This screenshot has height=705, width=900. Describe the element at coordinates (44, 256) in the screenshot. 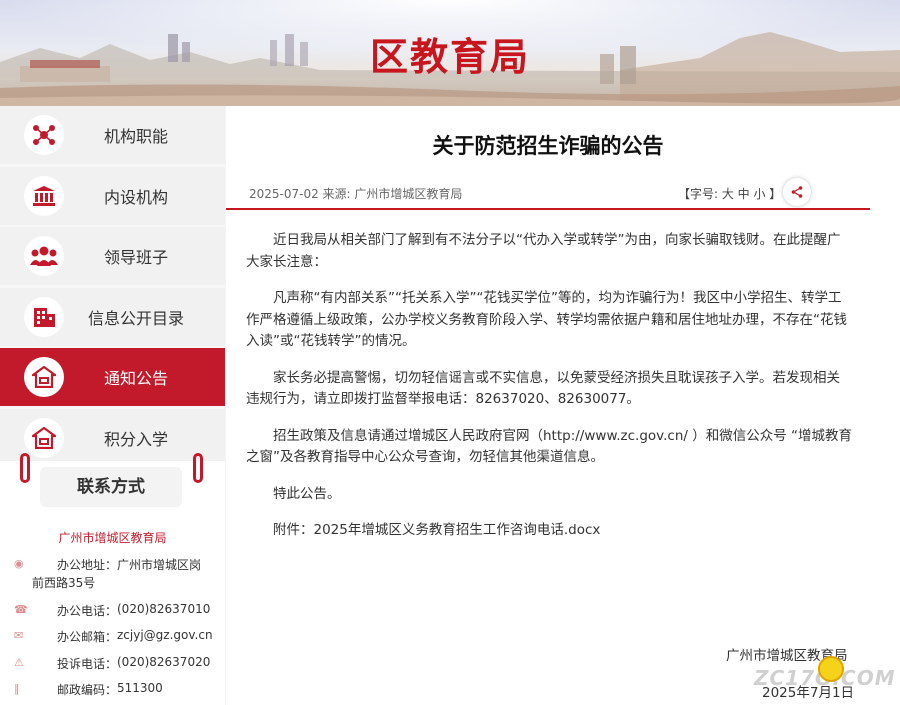

I see `people-icon` at that location.